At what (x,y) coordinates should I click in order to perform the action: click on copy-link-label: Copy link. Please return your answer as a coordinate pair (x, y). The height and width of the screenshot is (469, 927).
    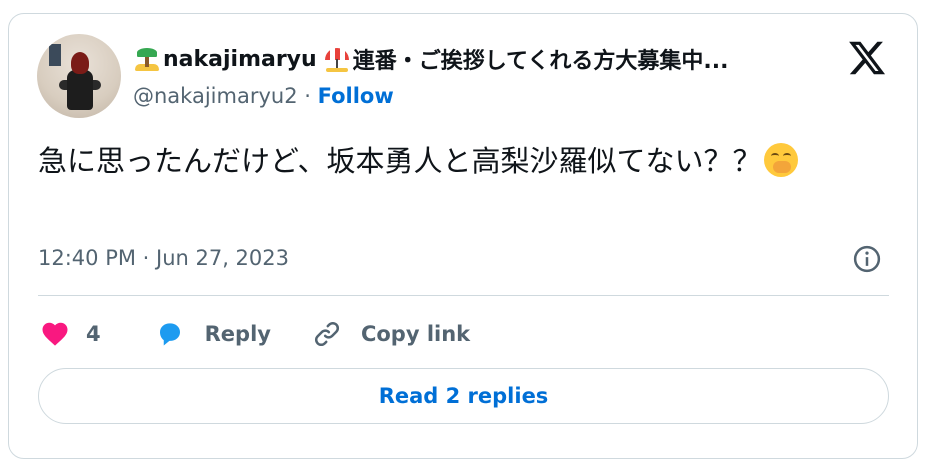
    Looking at the image, I should click on (415, 334).